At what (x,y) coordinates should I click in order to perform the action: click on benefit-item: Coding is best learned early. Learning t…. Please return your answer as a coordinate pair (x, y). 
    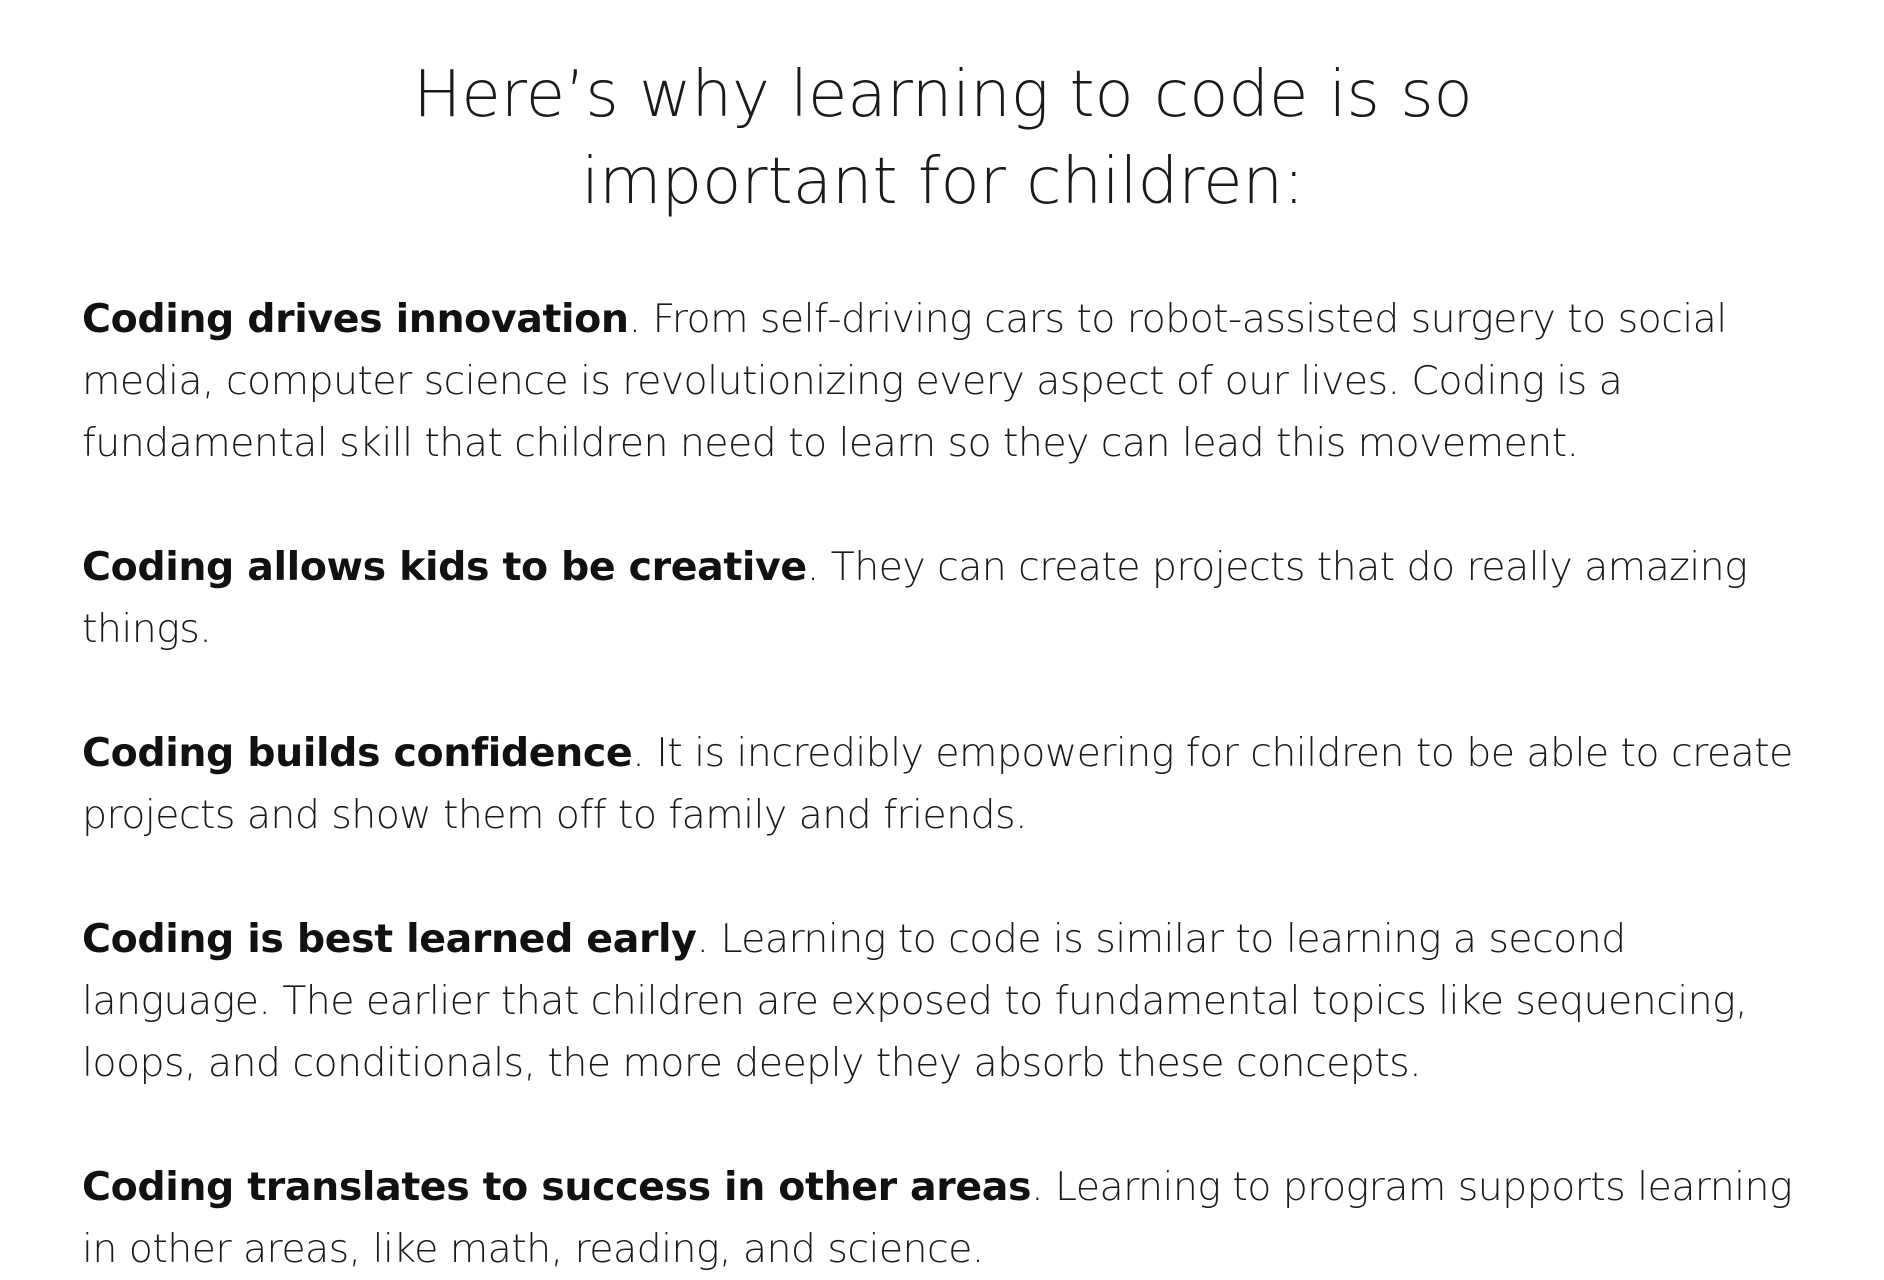
    Looking at the image, I should click on (943, 1001).